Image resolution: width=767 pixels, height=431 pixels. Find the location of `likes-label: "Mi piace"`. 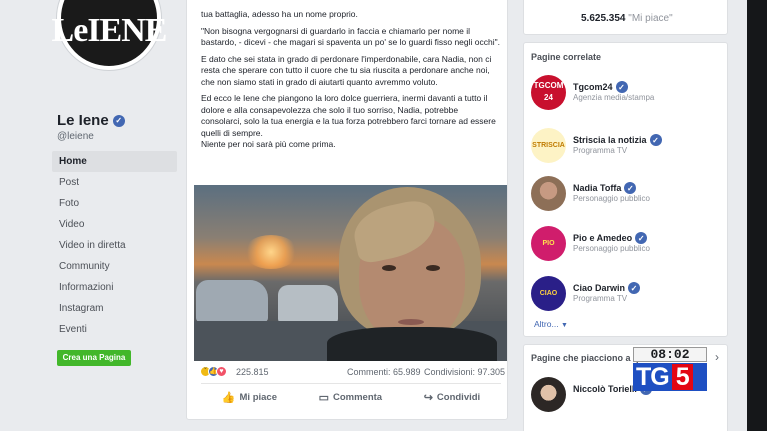

likes-label: "Mi piace" is located at coordinates (650, 18).